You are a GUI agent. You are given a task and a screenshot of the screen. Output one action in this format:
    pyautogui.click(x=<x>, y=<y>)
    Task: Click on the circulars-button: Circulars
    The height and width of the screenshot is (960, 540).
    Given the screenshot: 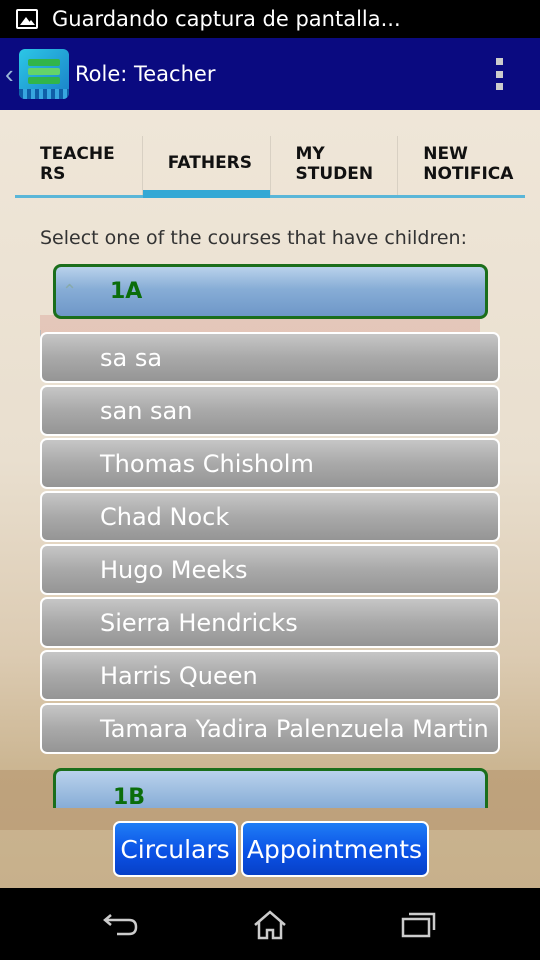 What is the action you would take?
    pyautogui.click(x=175, y=849)
    